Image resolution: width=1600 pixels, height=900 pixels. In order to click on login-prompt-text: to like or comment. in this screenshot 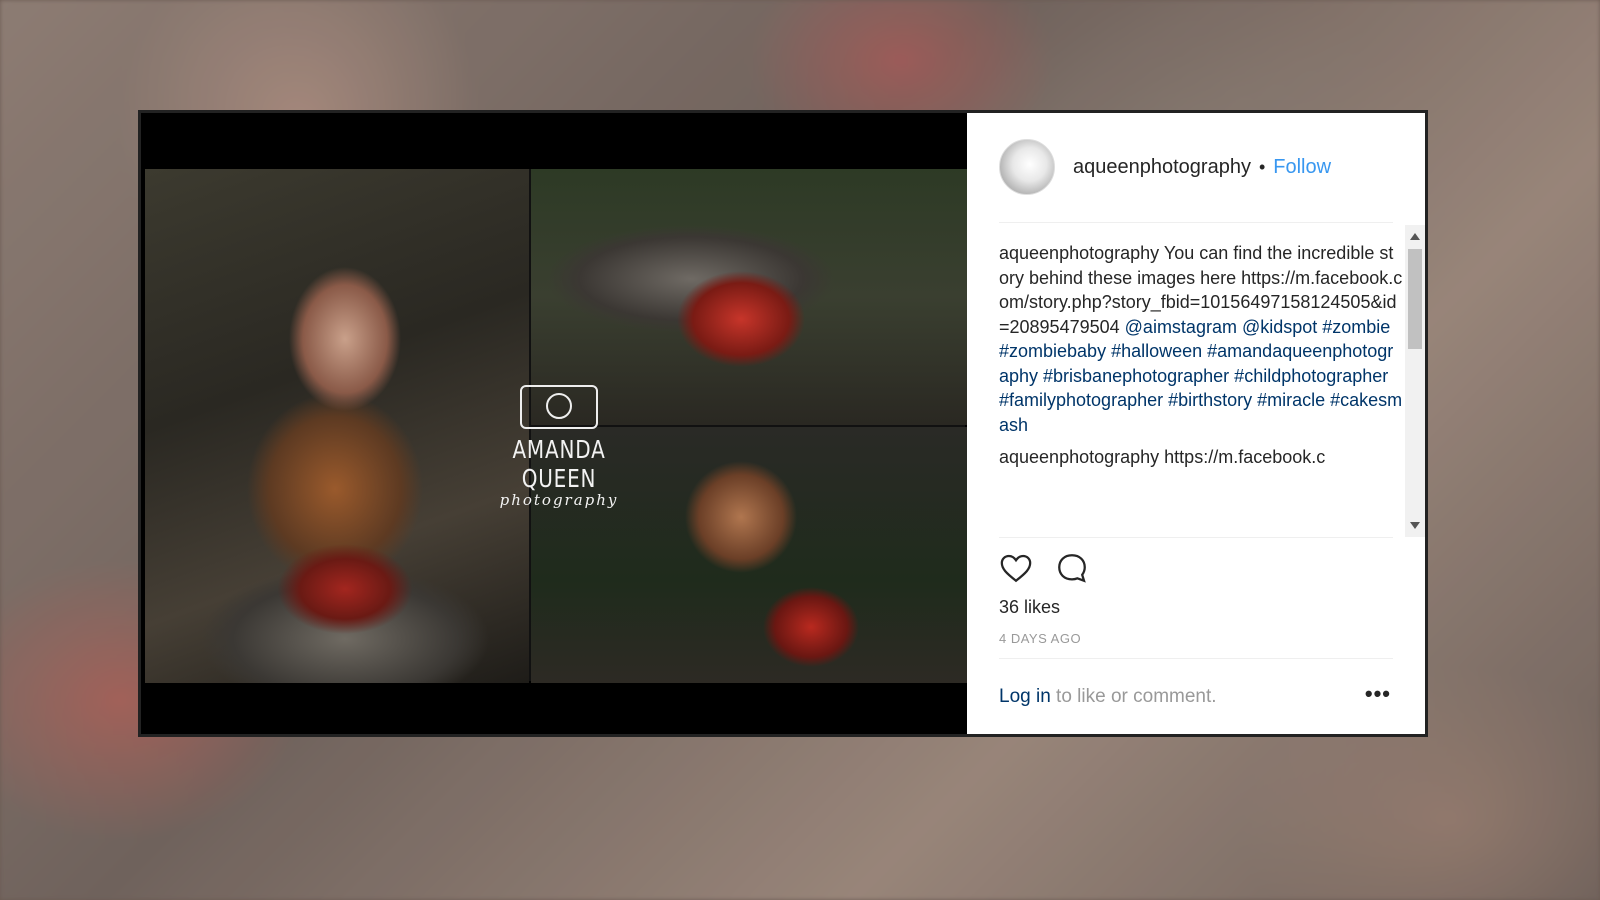, I will do `click(1133, 696)`.